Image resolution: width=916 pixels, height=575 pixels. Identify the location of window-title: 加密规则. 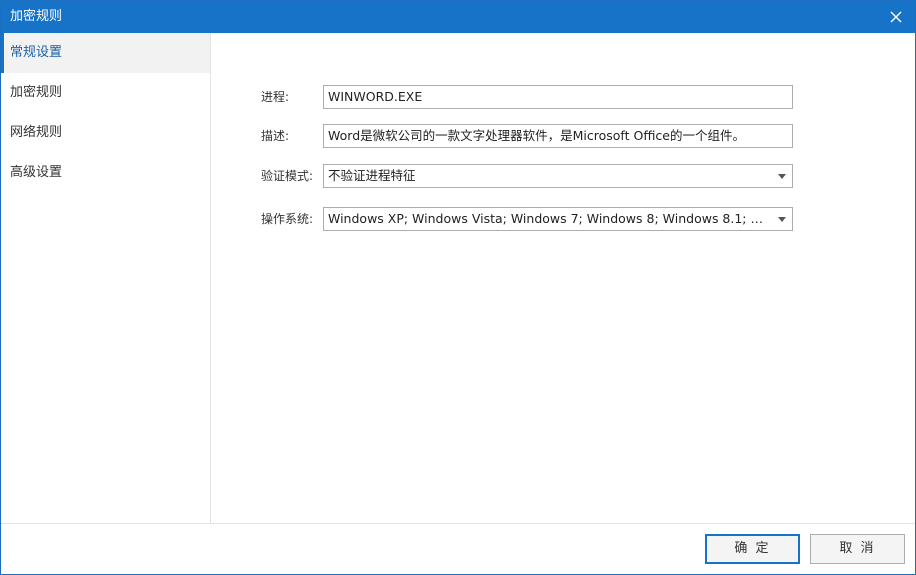
(36, 16).